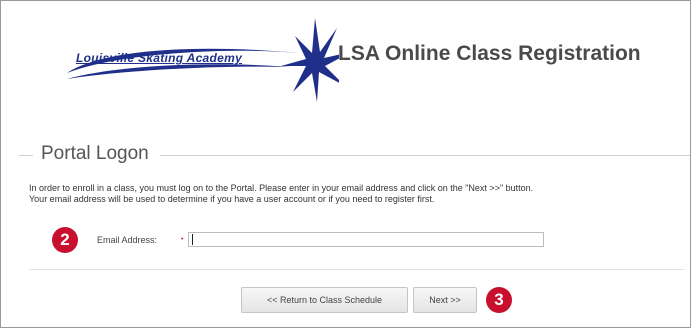 The image size is (691, 328). I want to click on academy-logo: Louisville Skating Academy, so click(199, 63).